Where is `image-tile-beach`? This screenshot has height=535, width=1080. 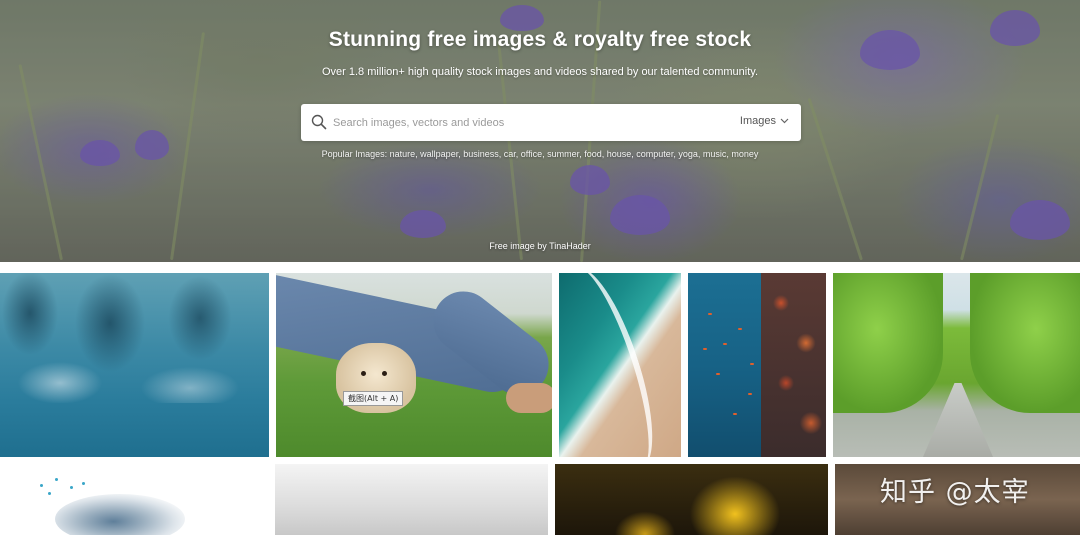
image-tile-beach is located at coordinates (620, 365).